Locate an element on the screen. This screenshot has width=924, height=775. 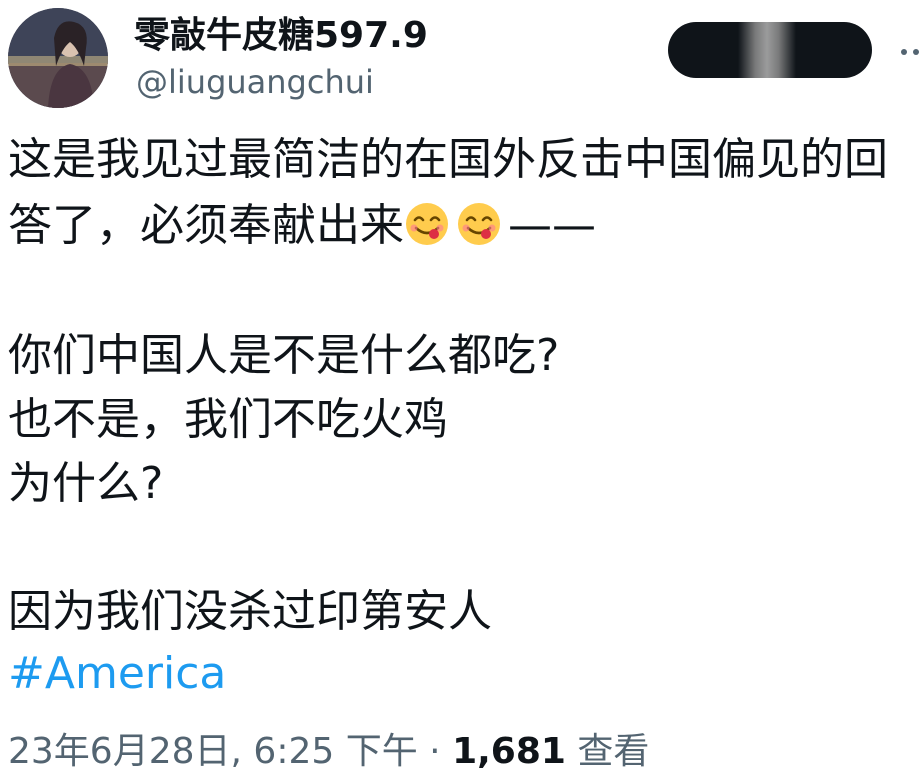
tweet-meta: 23年6月28日, 6:25 下午 · 1,681 查看 is located at coordinates (328, 751).